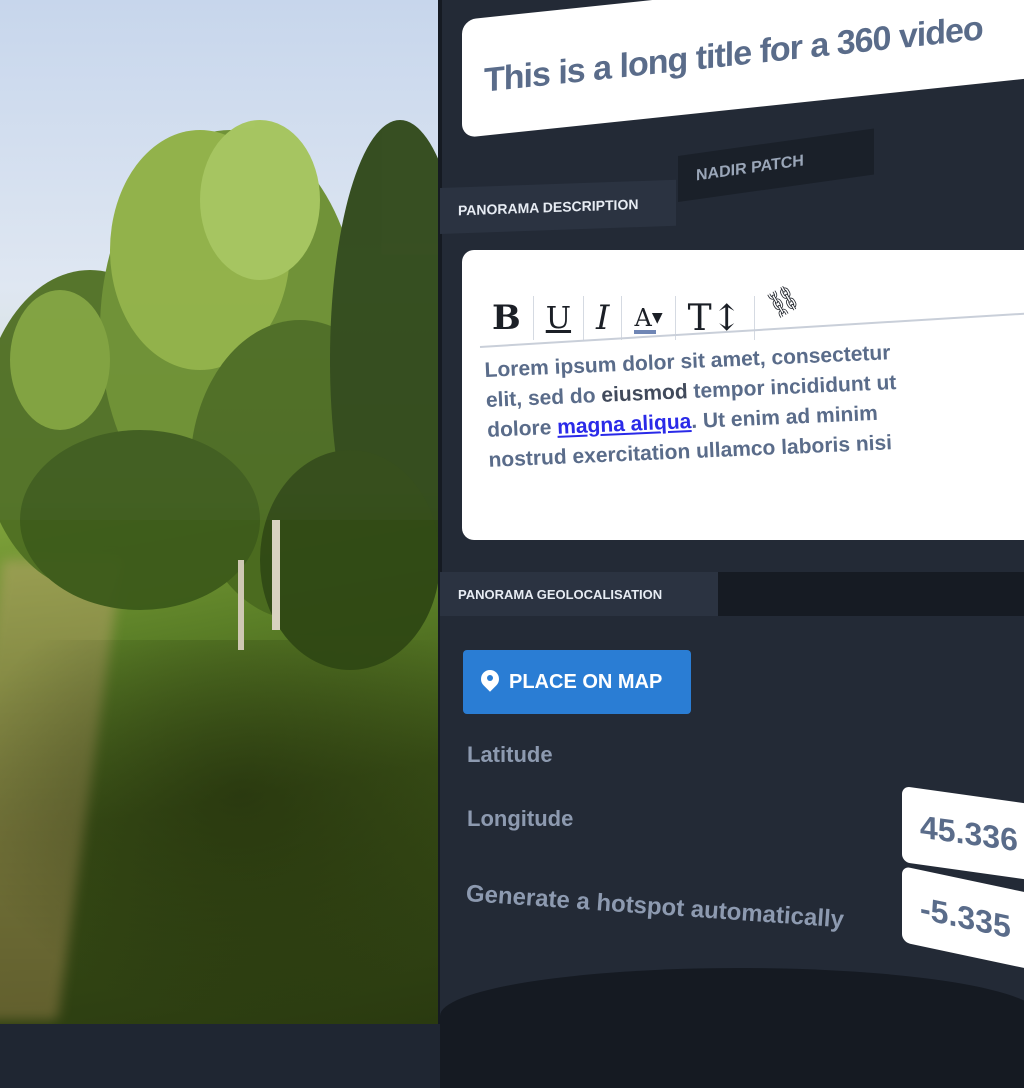 This screenshot has width=1024, height=1088. Describe the element at coordinates (733, 54) in the screenshot. I see `title-input-value: This is a long title for a 360 video` at that location.